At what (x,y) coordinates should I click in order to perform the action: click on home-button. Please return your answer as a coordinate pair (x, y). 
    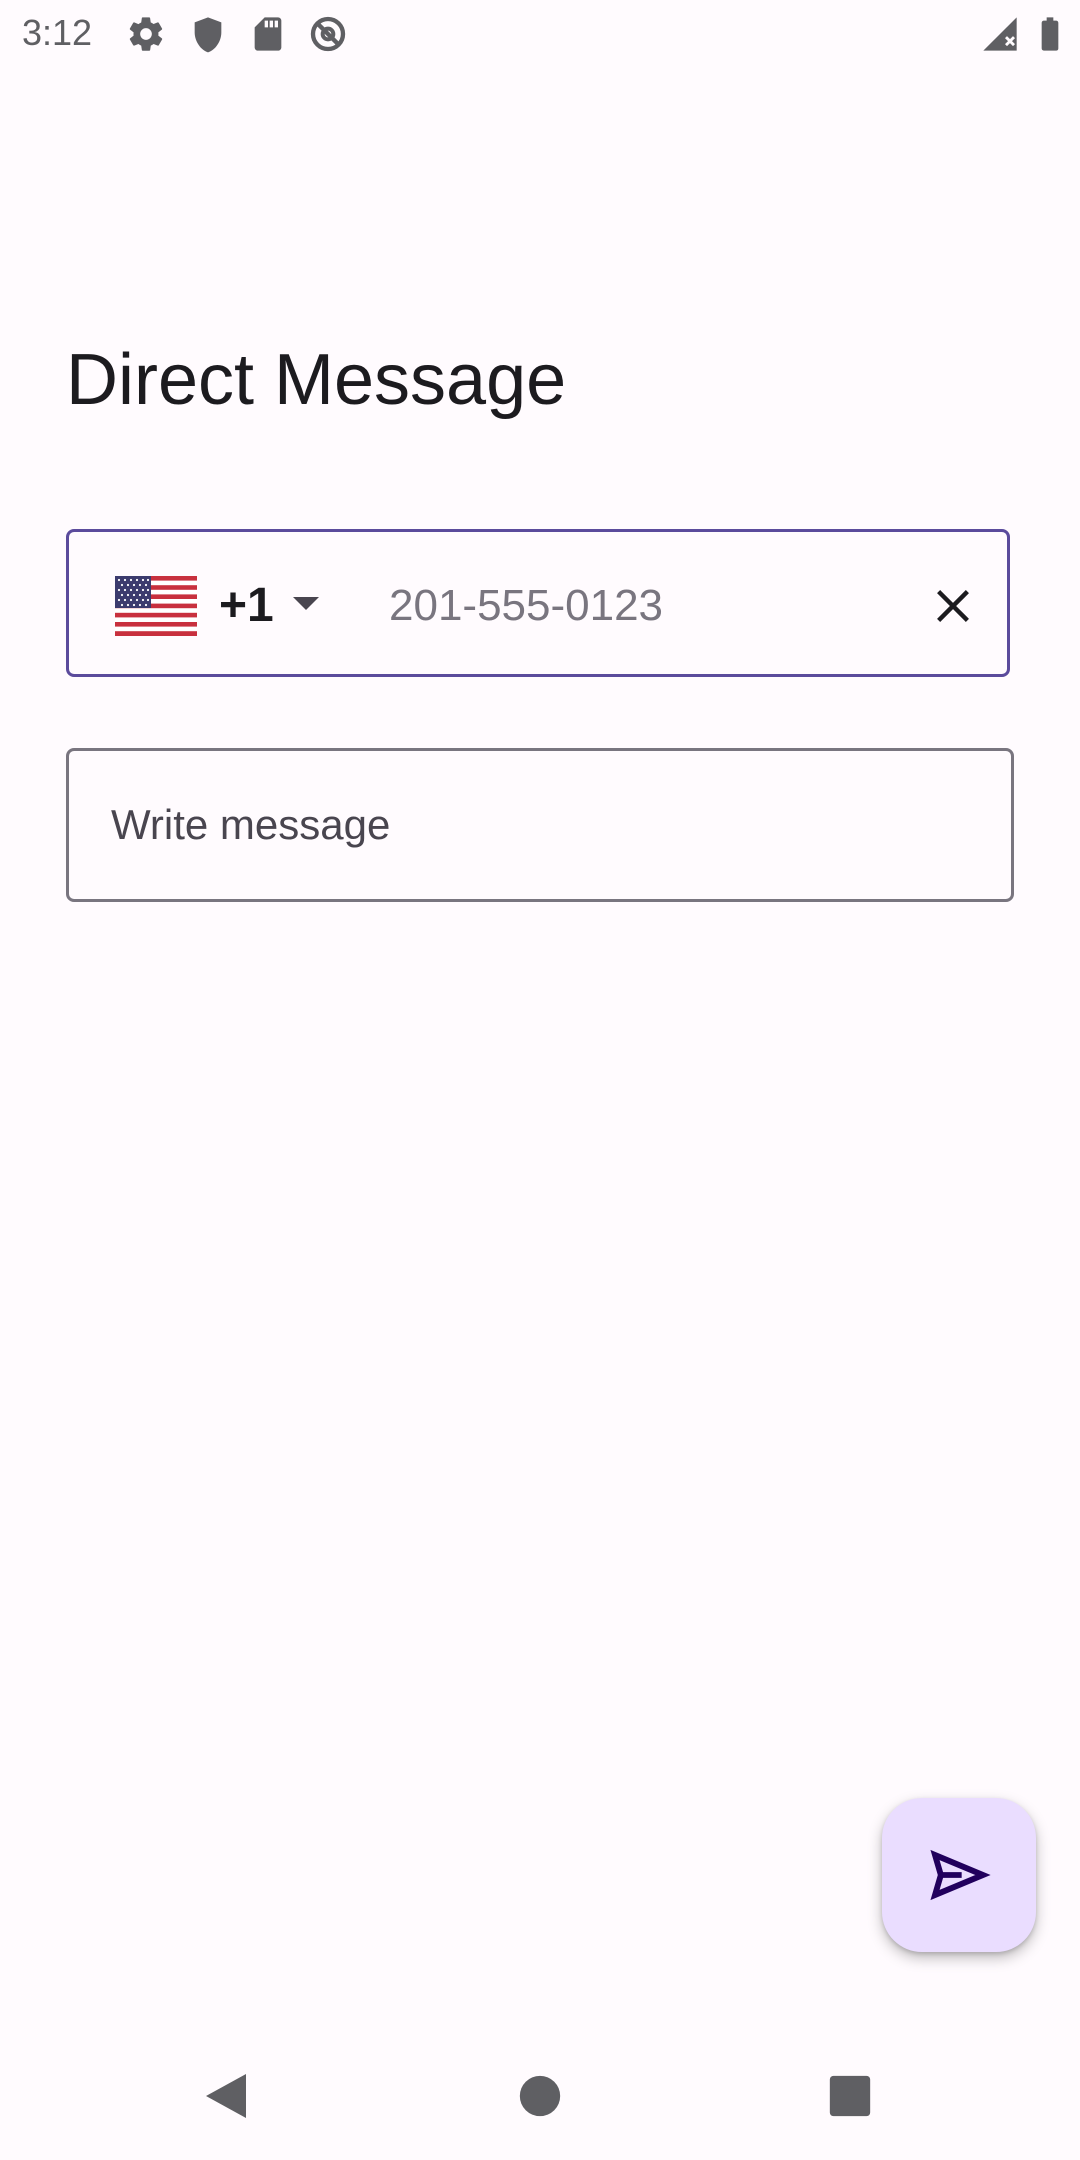
    Looking at the image, I should click on (540, 2096).